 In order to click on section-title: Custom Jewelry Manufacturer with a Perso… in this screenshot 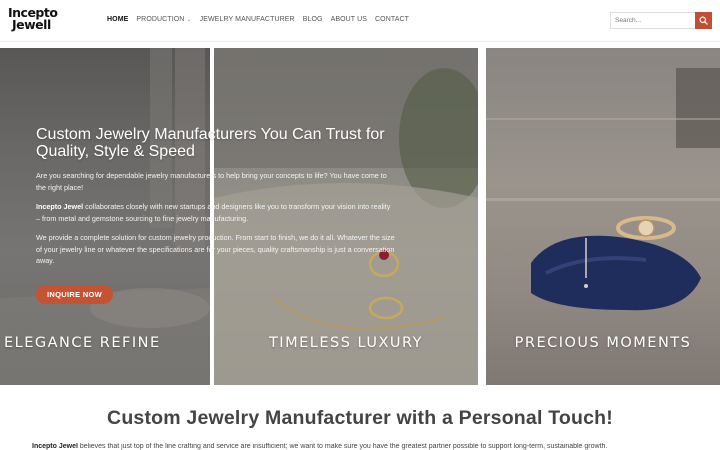, I will do `click(360, 418)`.